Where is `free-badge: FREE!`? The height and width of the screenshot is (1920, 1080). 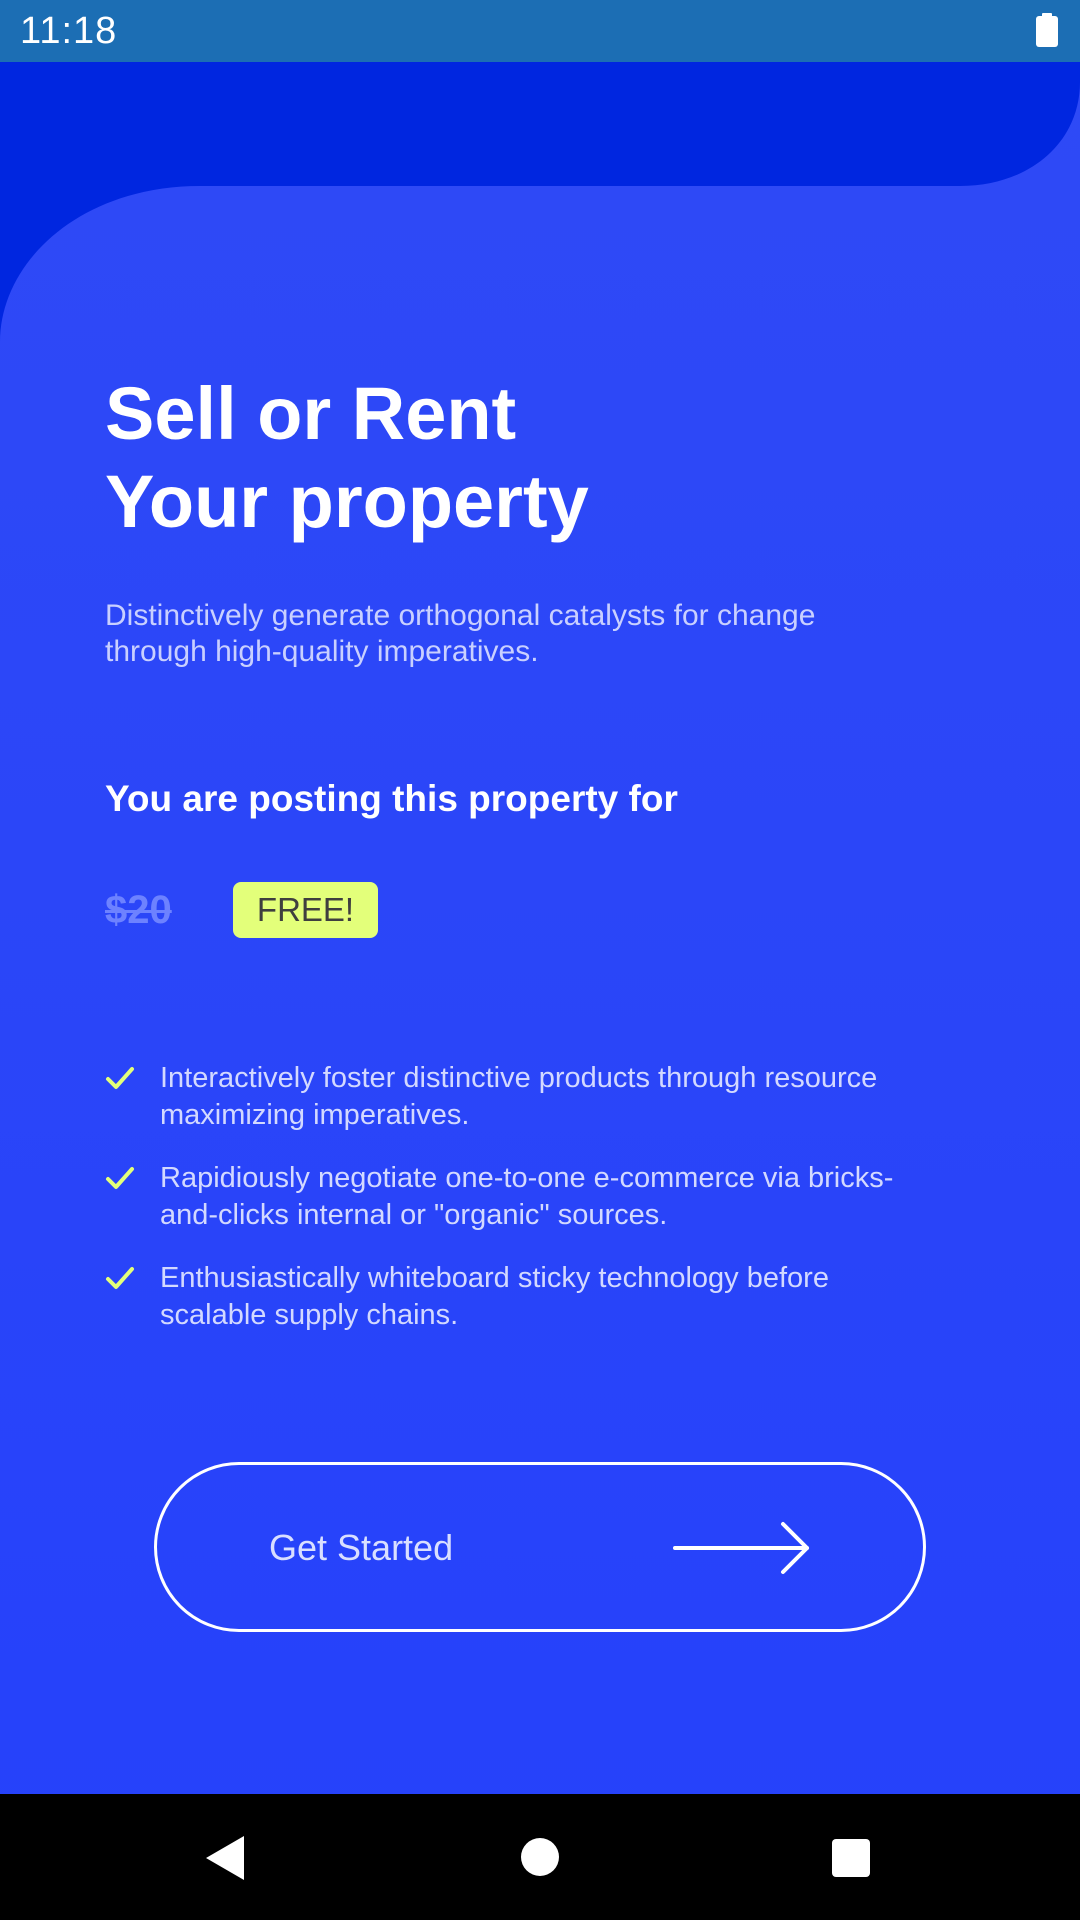 free-badge: FREE! is located at coordinates (305, 910).